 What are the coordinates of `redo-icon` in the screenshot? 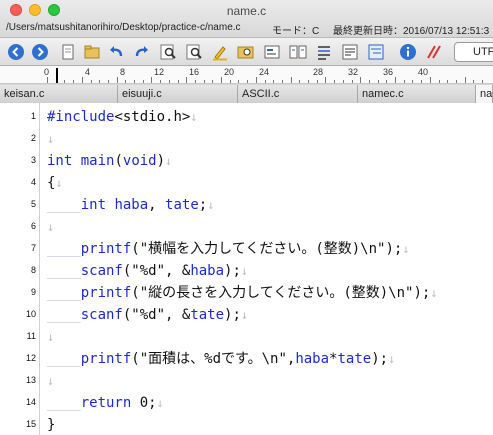 It's located at (142, 52).